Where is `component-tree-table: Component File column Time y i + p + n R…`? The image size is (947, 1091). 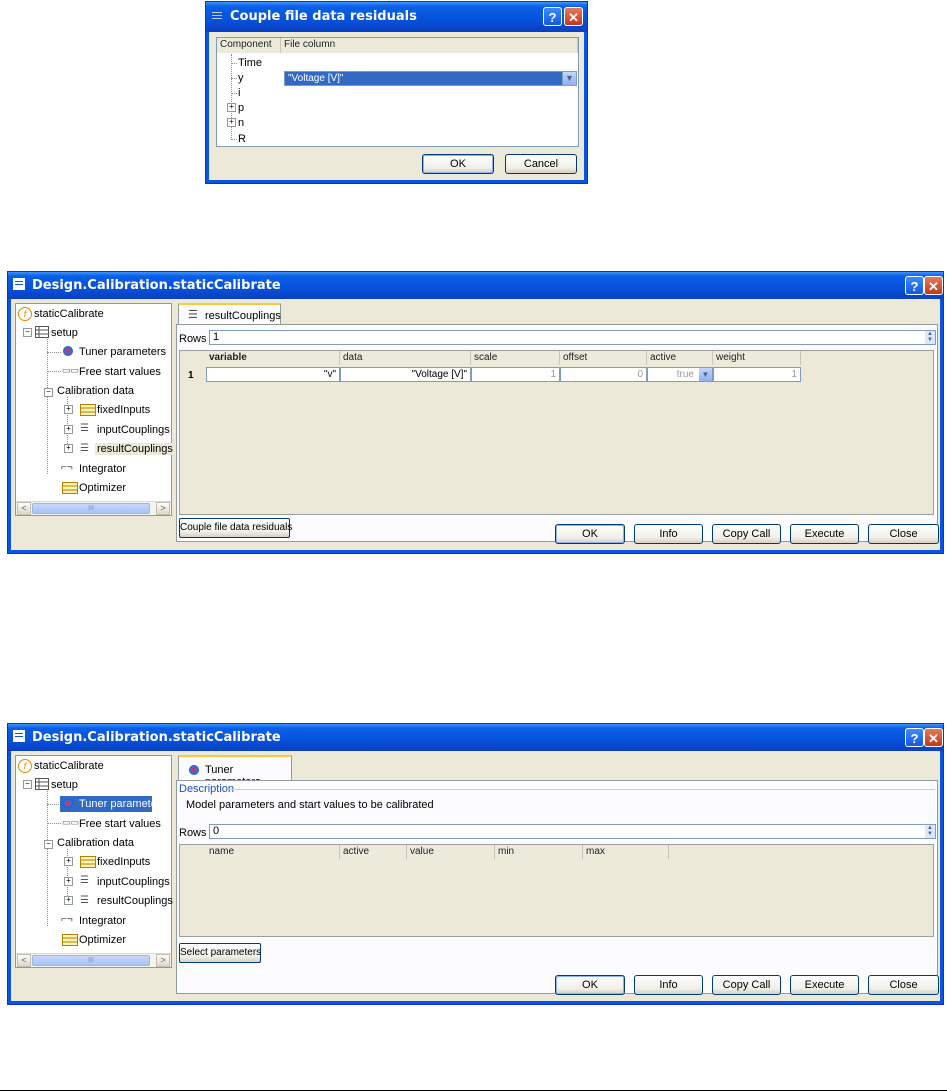 component-tree-table: Component File column Time y i + p + n R… is located at coordinates (397, 92).